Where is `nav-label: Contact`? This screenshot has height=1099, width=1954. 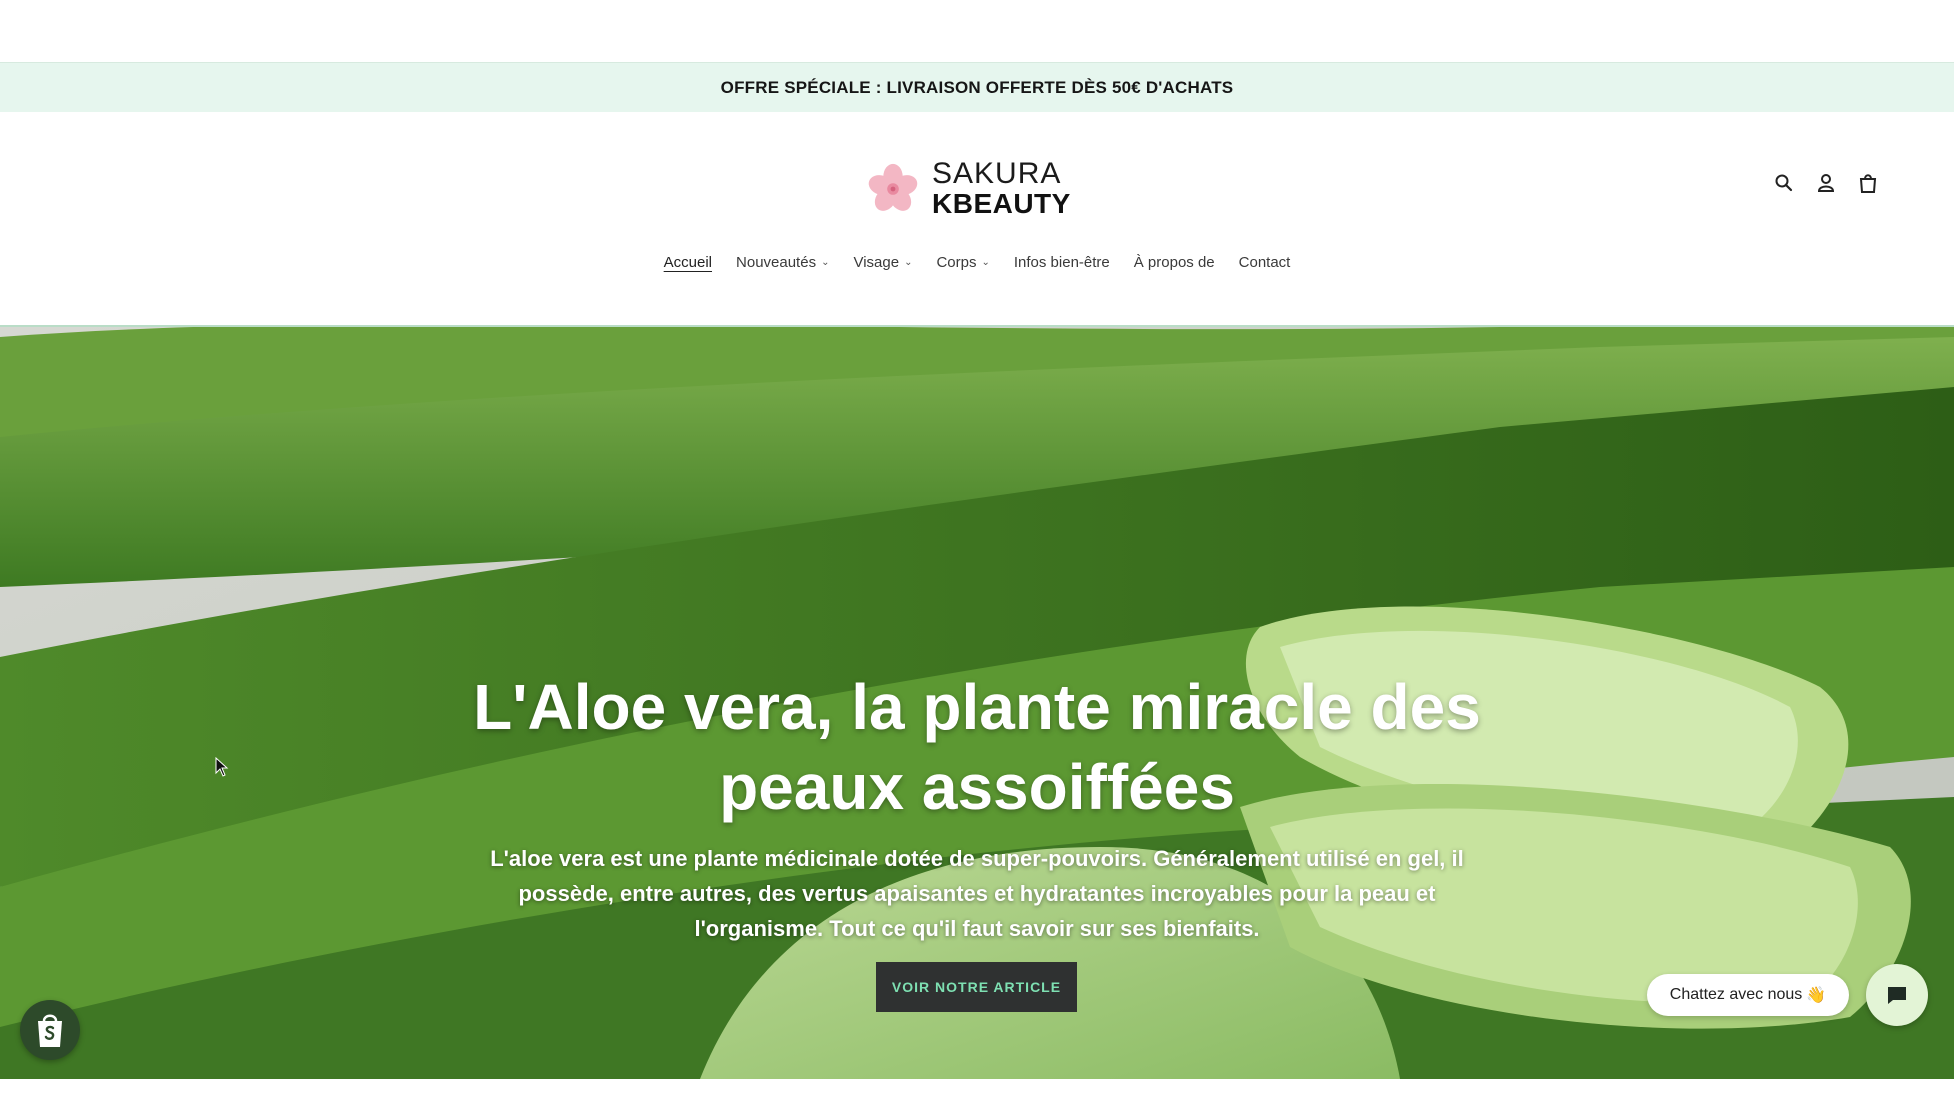 nav-label: Contact is located at coordinates (1264, 262).